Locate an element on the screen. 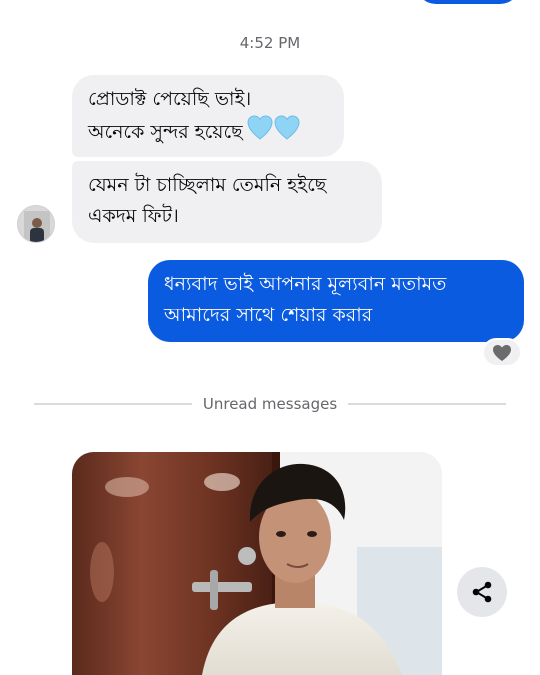 This screenshot has width=540, height=675. previous-outgoing-bubble is located at coordinates (468, 2).